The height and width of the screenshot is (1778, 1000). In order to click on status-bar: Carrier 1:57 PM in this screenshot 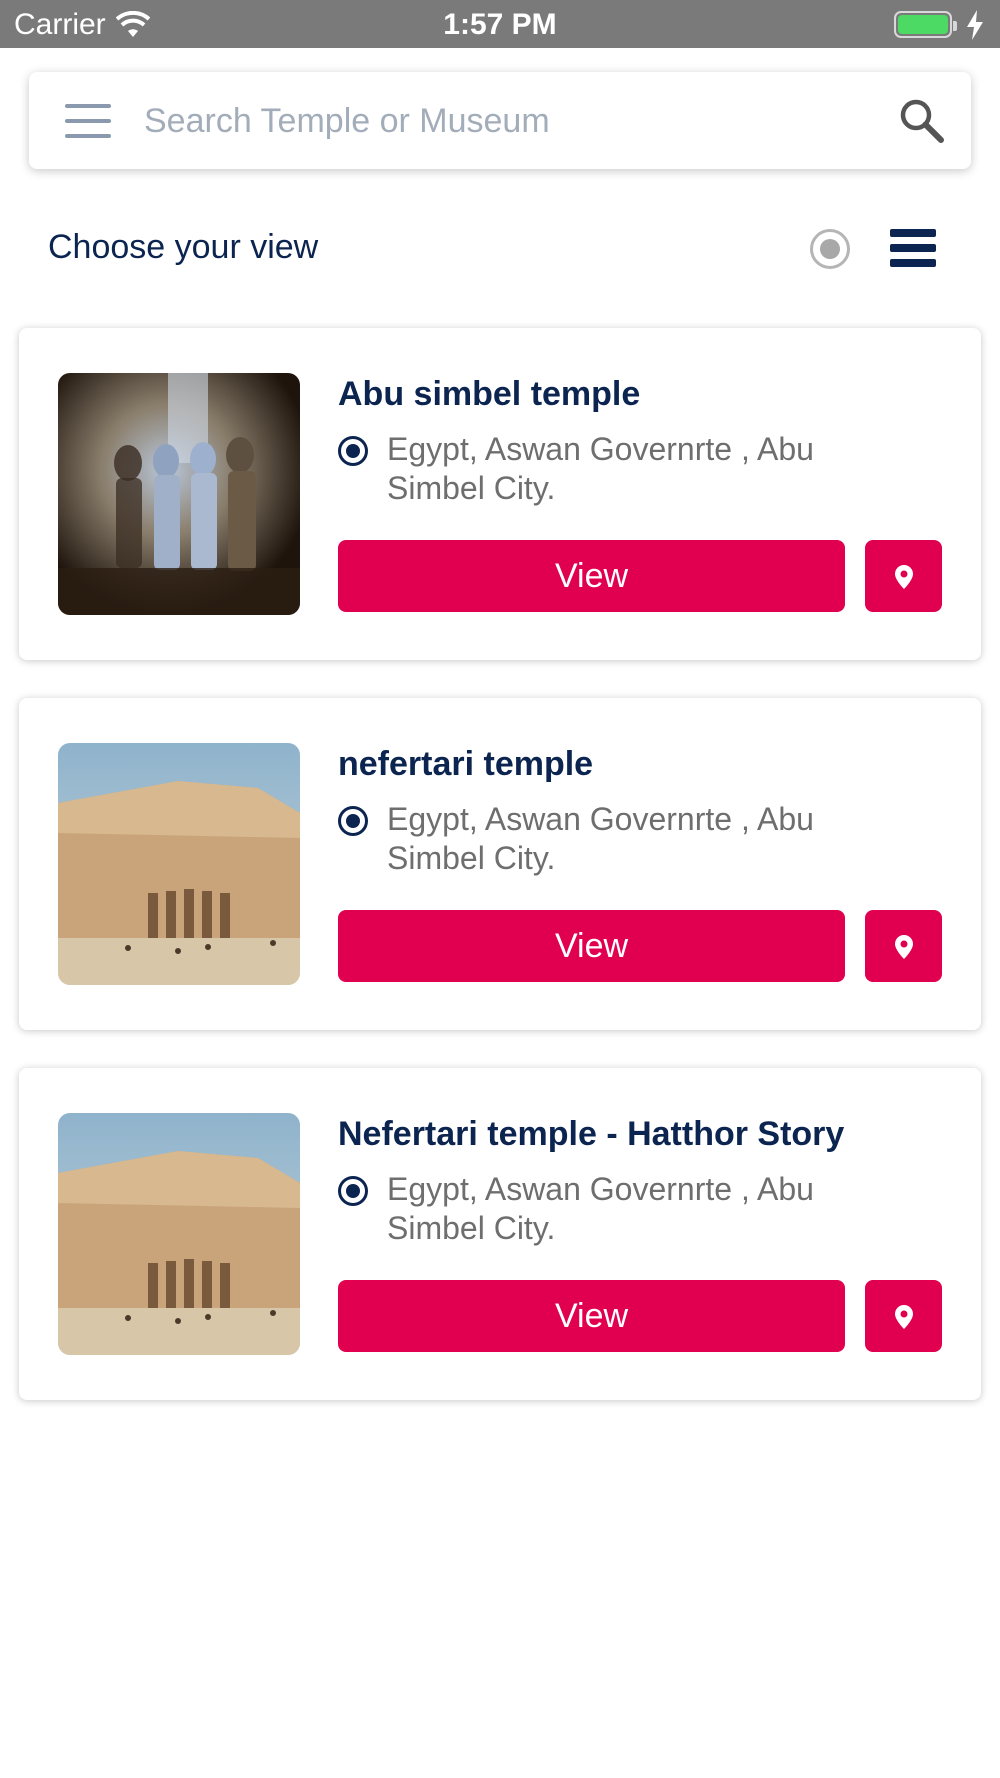, I will do `click(500, 24)`.